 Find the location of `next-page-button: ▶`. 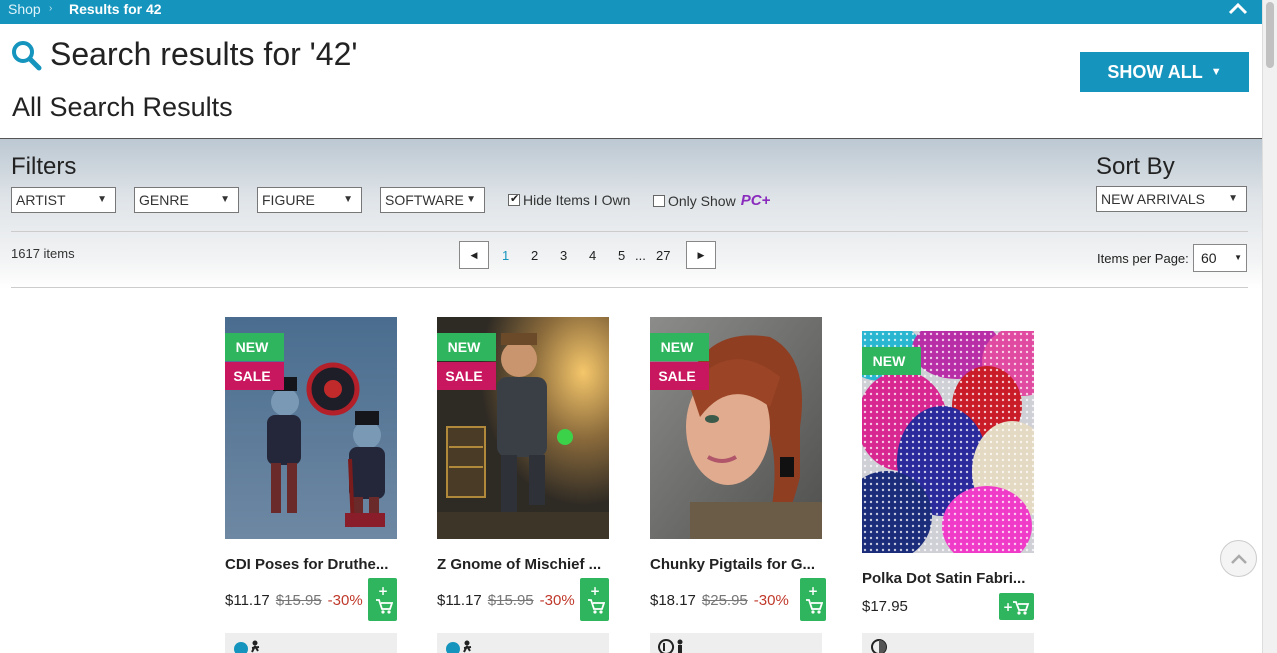

next-page-button: ▶ is located at coordinates (701, 255).